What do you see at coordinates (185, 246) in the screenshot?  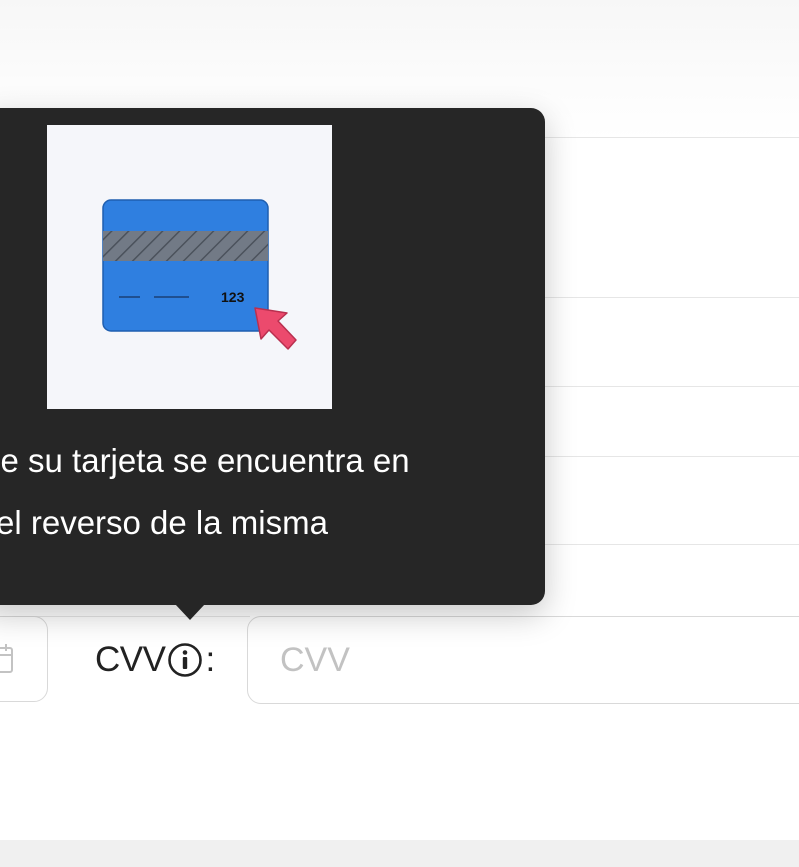 I see `magnetic-stripe` at bounding box center [185, 246].